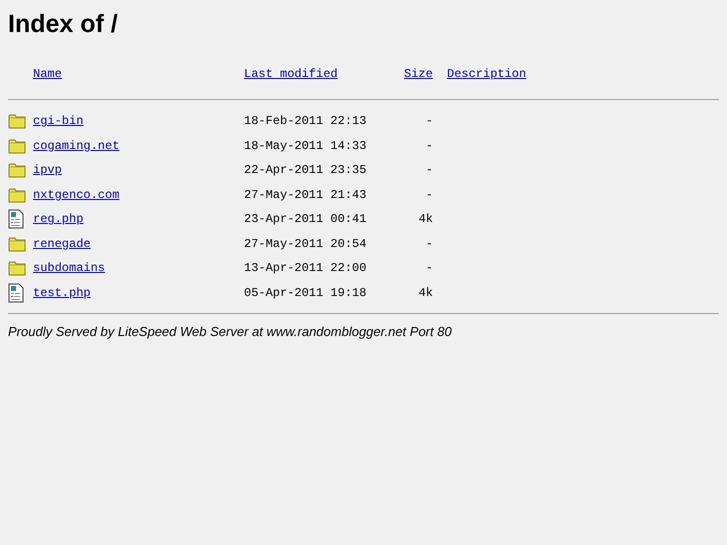 The width and height of the screenshot is (727, 545). Describe the element at coordinates (47, 170) in the screenshot. I see `entry-link: ipvp` at that location.